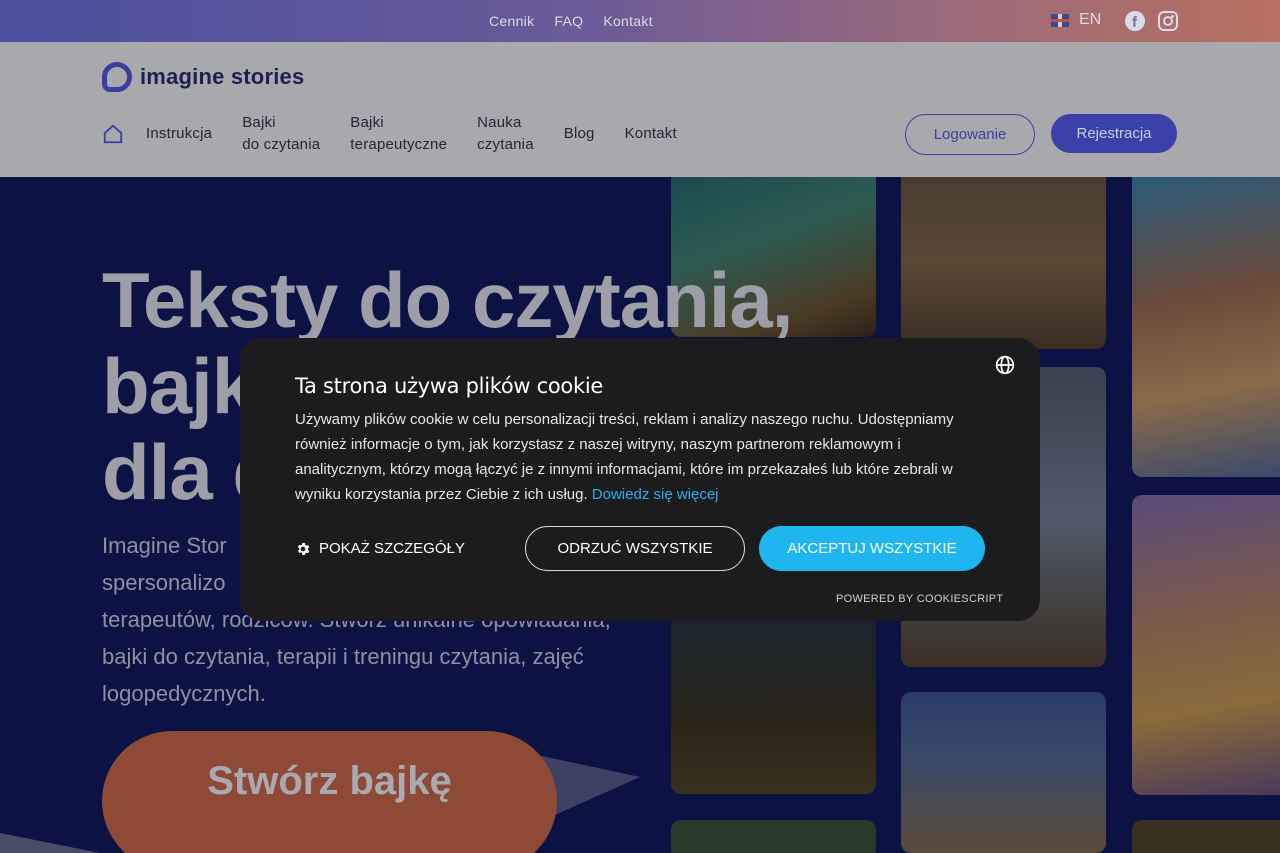 This screenshot has width=1280, height=853. I want to click on story-image-children, so click(1206, 645).